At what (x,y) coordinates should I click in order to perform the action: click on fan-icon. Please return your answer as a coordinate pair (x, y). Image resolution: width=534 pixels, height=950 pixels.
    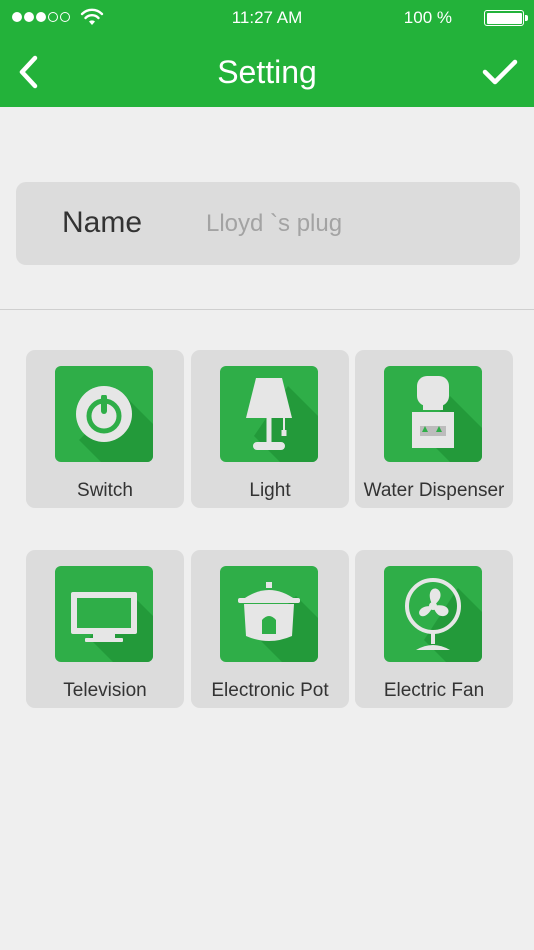
    Looking at the image, I should click on (433, 614).